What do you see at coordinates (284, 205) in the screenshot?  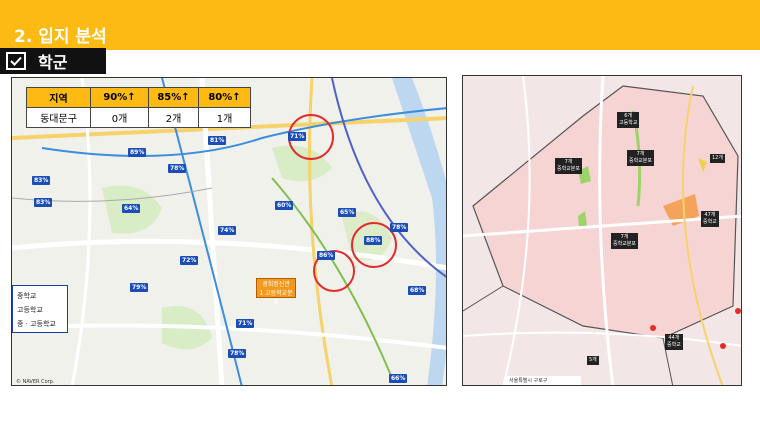 I see `rate-badge: 60%` at bounding box center [284, 205].